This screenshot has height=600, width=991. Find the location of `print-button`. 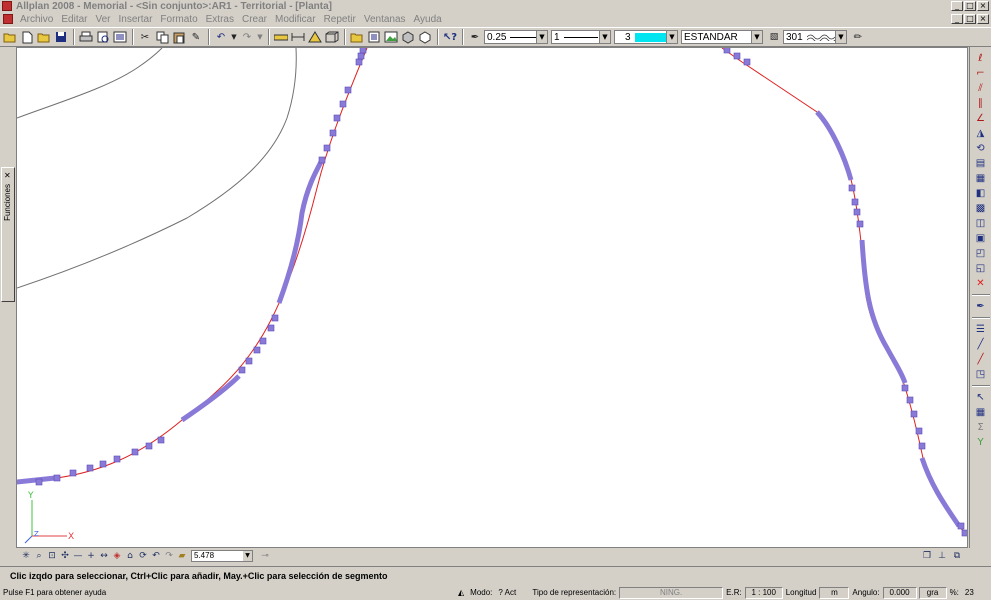

print-button is located at coordinates (86, 37).